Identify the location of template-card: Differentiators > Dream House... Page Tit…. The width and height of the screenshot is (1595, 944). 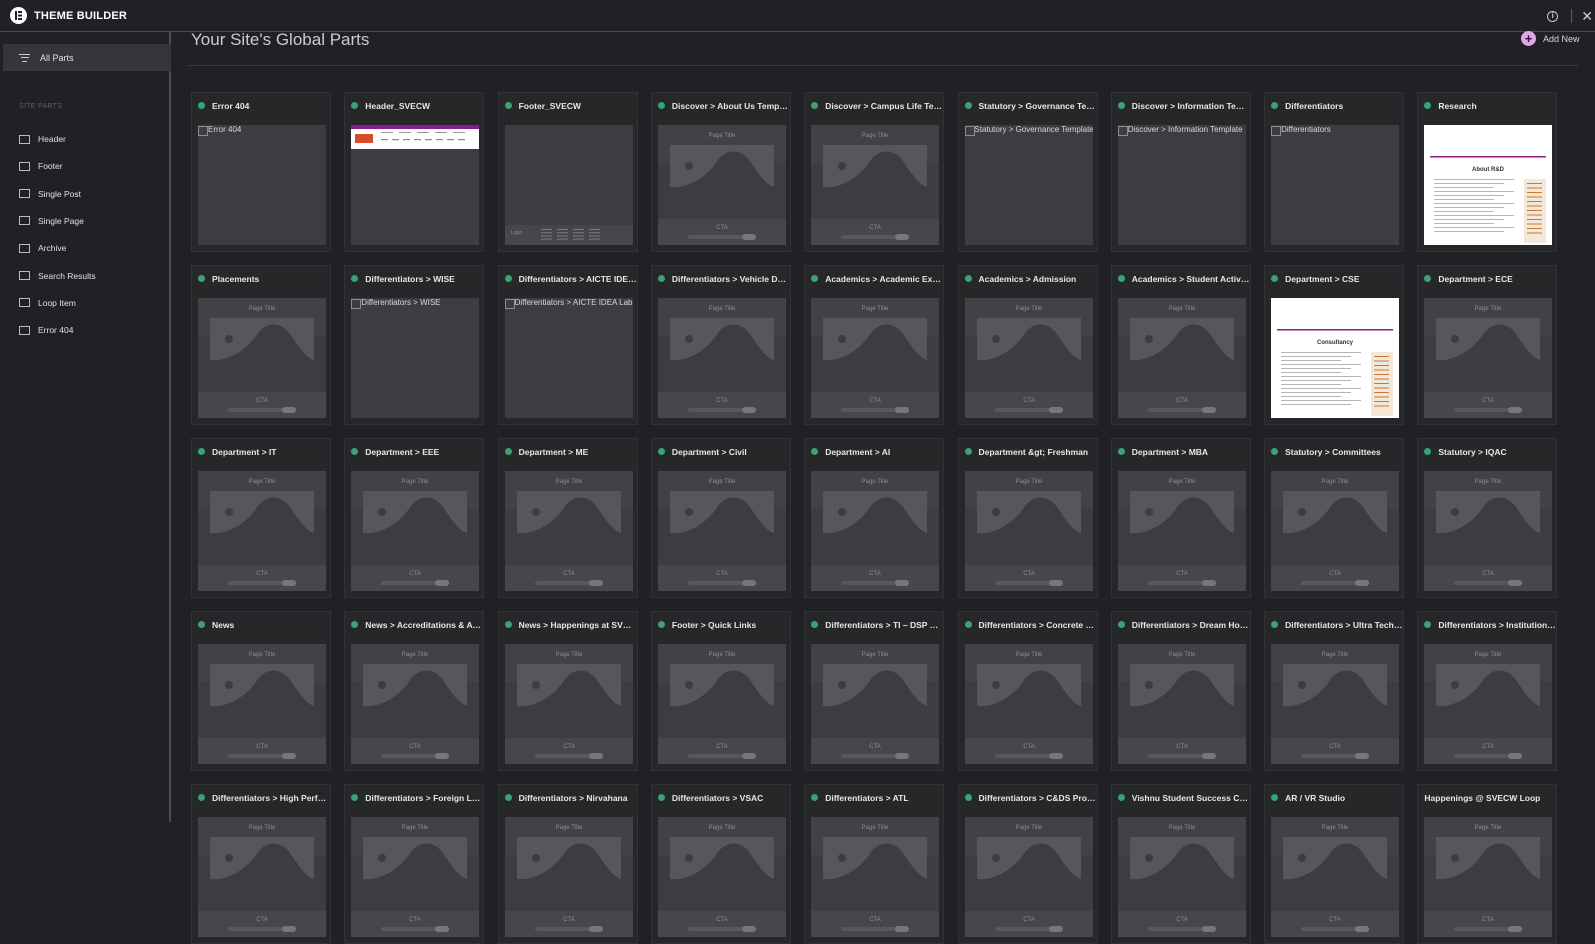
(1180, 691).